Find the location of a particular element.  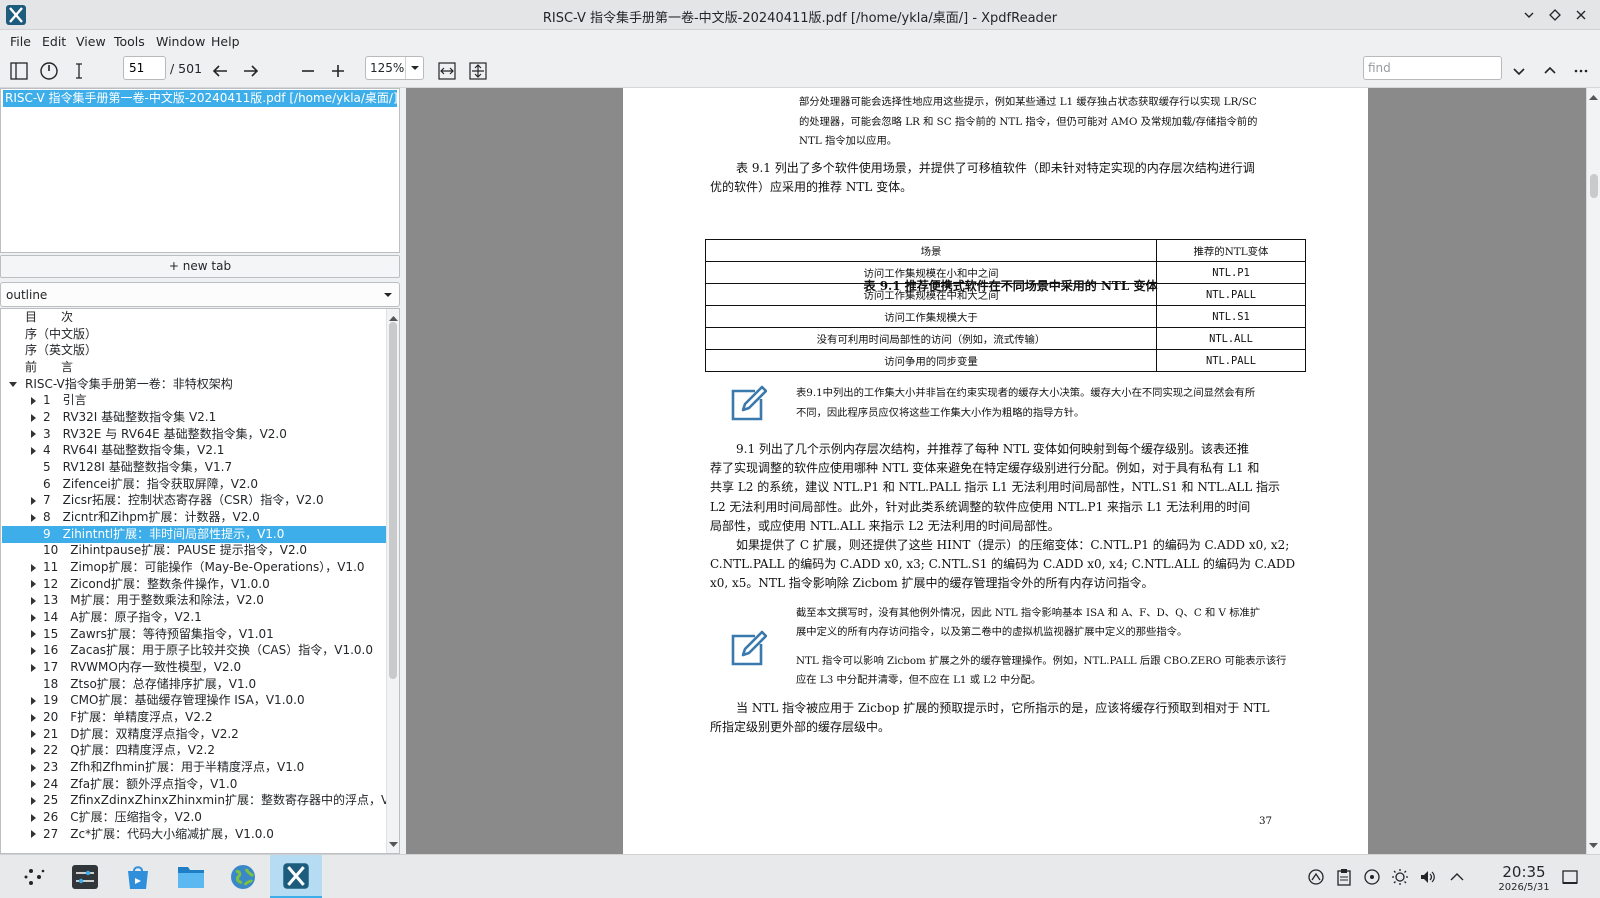

menu-edit: Edit is located at coordinates (54, 41).